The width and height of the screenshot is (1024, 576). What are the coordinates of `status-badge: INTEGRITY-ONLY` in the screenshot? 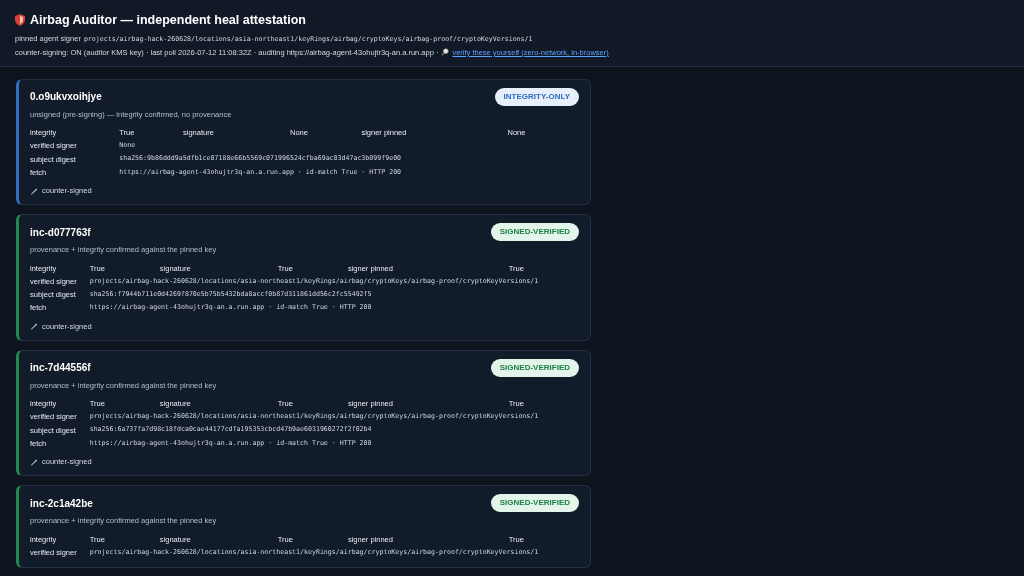 It's located at (536, 96).